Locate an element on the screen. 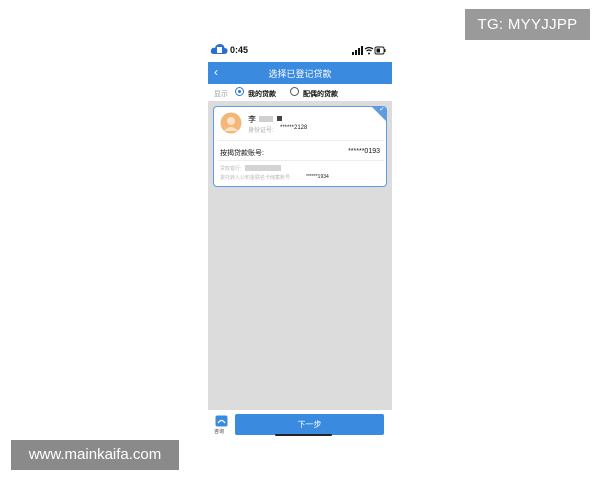  bottom-bar: 咨询 下一步 is located at coordinates (300, 425).